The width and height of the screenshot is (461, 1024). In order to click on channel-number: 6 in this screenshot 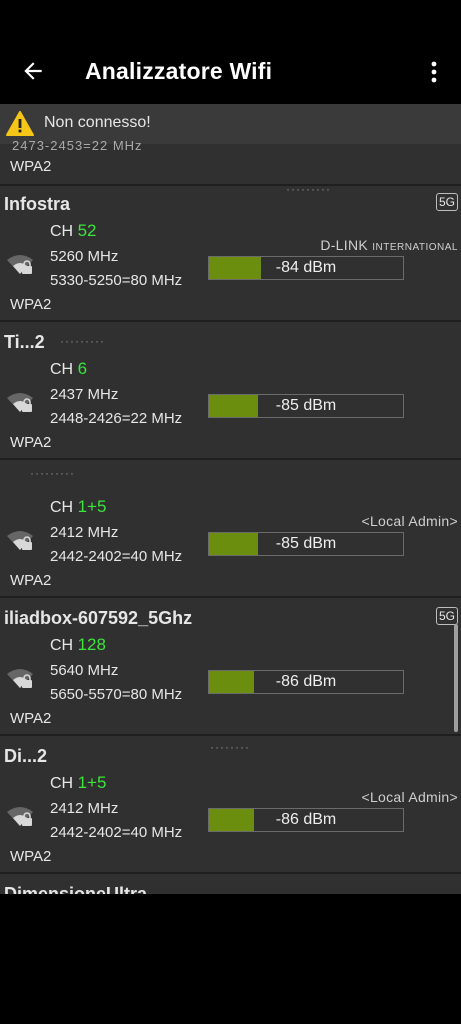, I will do `click(82, 368)`.